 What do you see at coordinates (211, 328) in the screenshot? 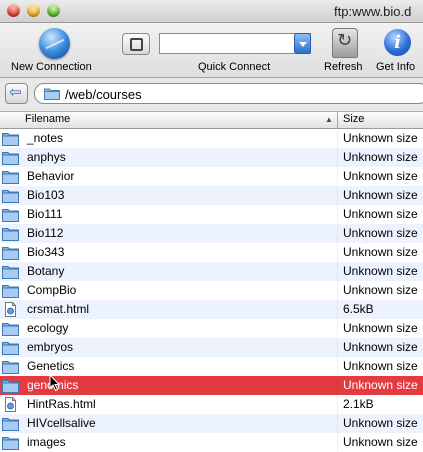
I see `file-row: ecology Unknown size` at bounding box center [211, 328].